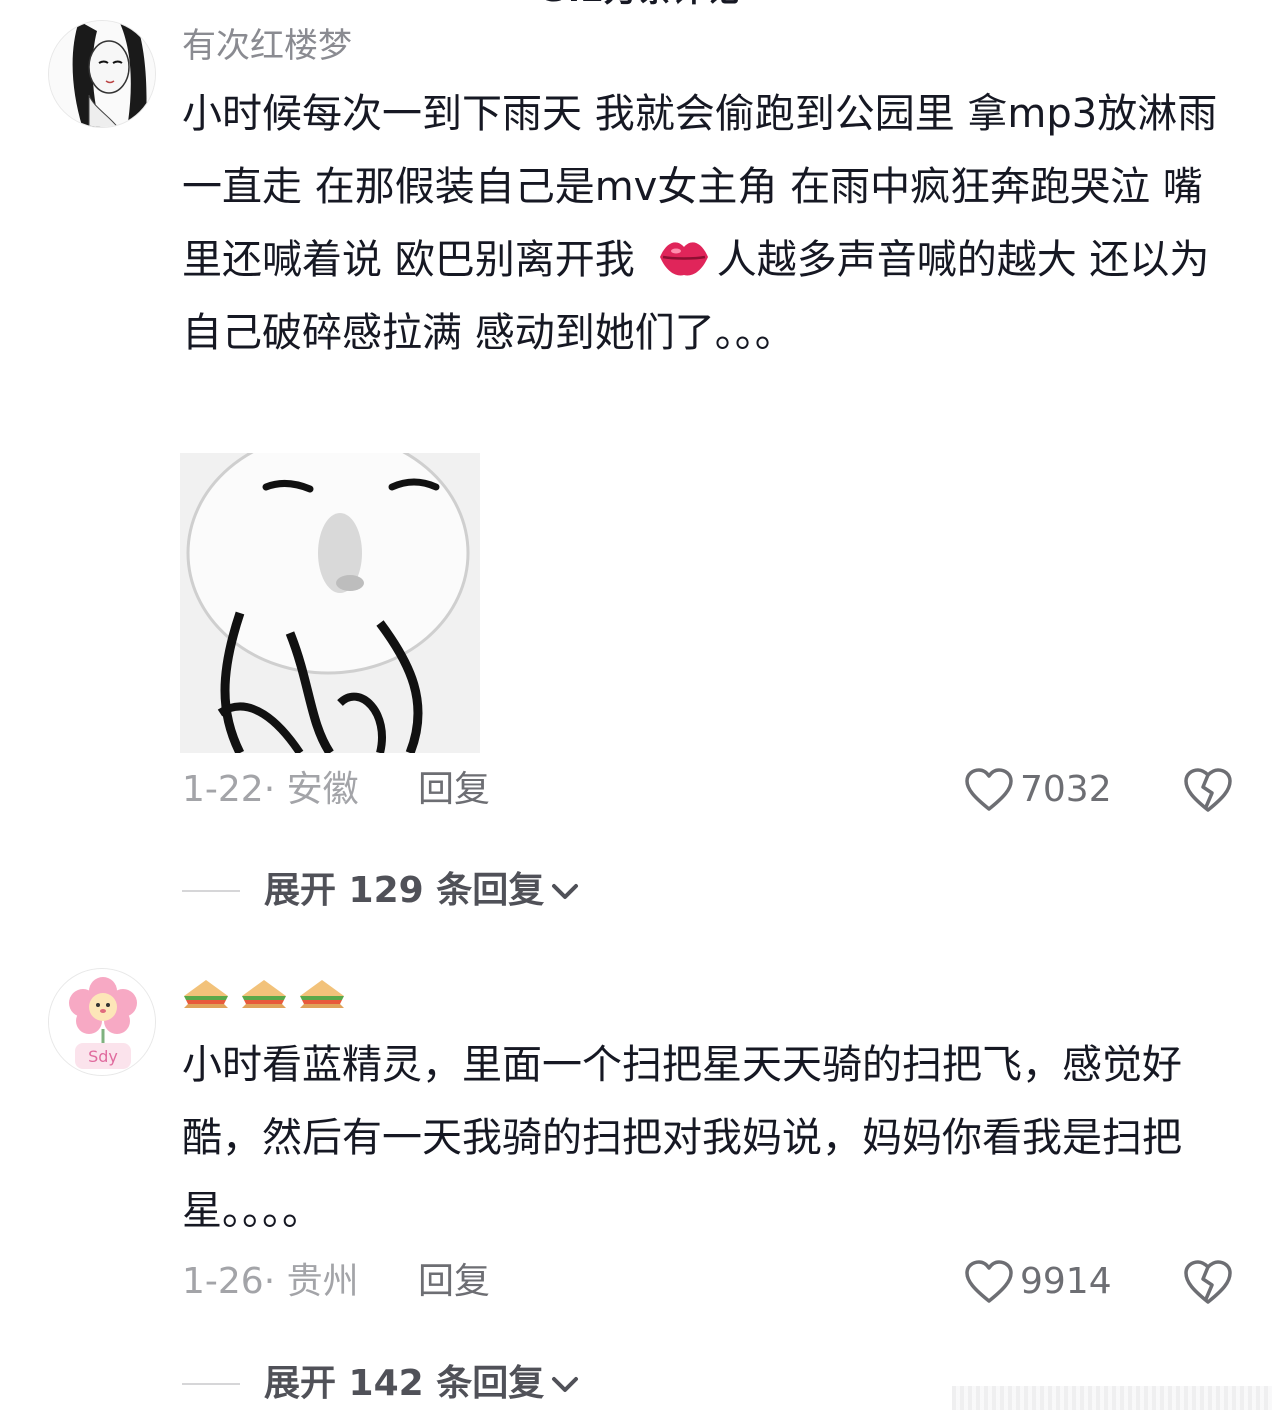  Describe the element at coordinates (103, 1056) in the screenshot. I see `svg-text: Sdy` at that location.